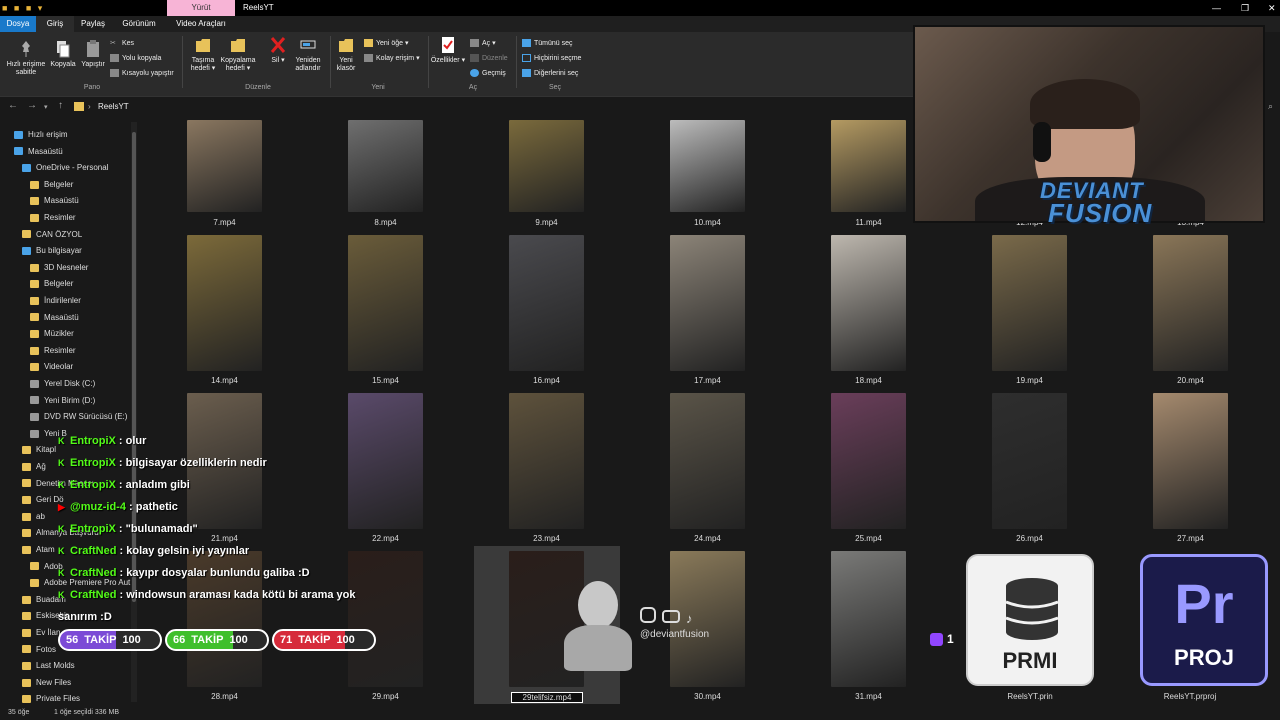 This screenshot has height=720, width=1280. What do you see at coordinates (1029, 380) in the screenshot?
I see `file-name: 19.mp4` at bounding box center [1029, 380].